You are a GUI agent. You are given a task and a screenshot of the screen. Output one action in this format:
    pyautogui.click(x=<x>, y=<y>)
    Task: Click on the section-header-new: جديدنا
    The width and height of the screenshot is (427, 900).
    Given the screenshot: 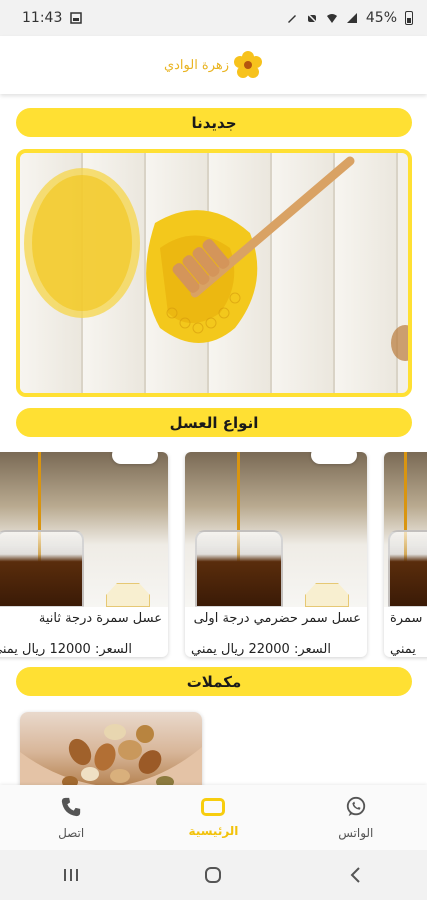 What is the action you would take?
    pyautogui.click(x=214, y=122)
    